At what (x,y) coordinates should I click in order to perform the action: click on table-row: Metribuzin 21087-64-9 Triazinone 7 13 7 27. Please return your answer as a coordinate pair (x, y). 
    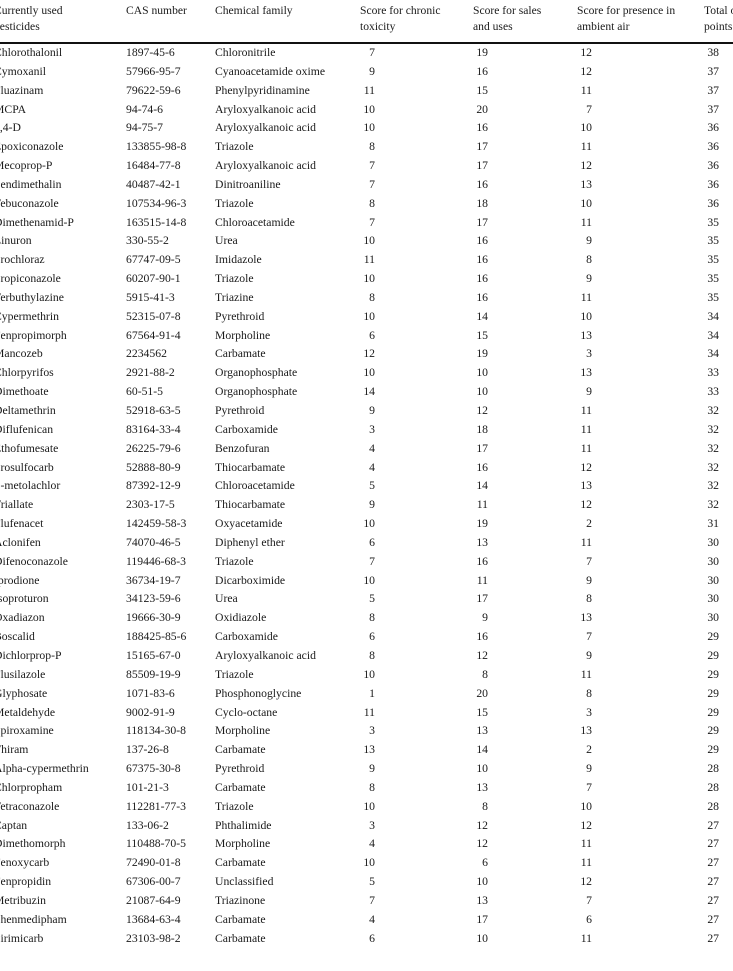
    Looking at the image, I should click on (366, 901).